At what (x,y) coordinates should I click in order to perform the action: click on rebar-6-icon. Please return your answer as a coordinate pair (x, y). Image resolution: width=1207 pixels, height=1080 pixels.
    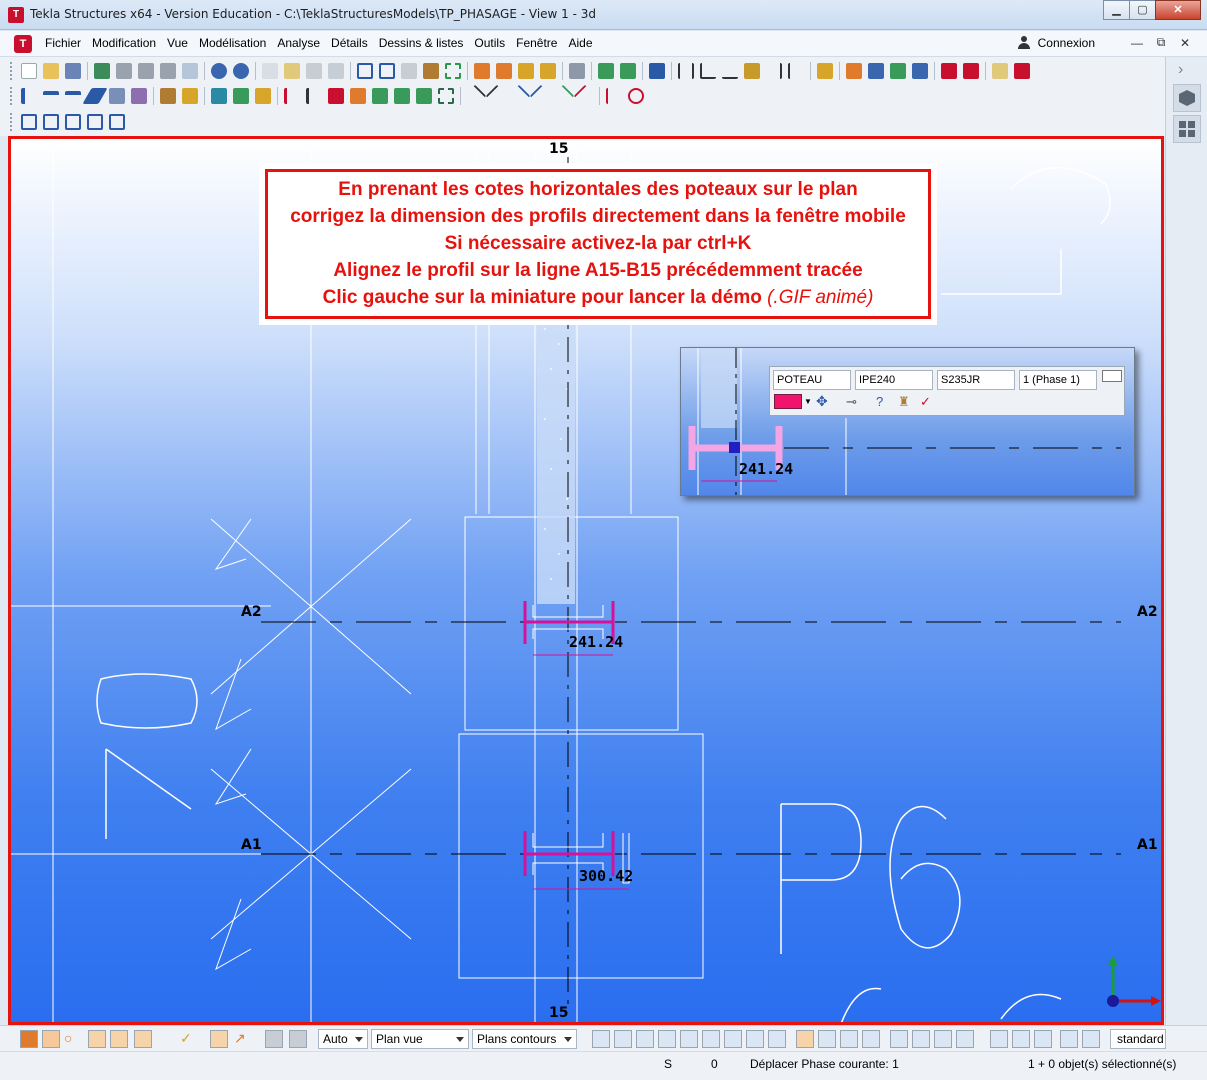
    Looking at the image, I should click on (402, 96).